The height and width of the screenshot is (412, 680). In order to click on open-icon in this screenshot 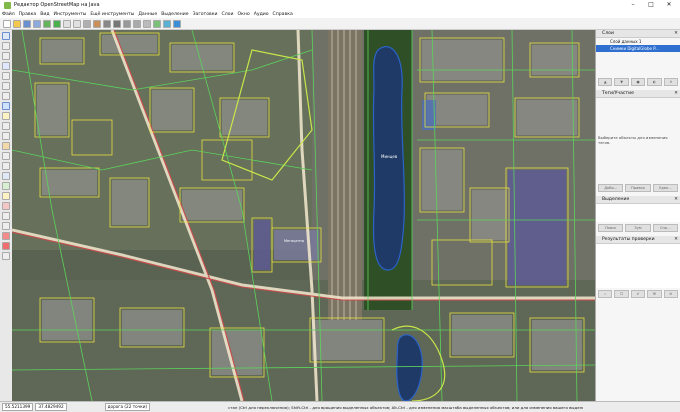, I will do `click(17, 23)`.